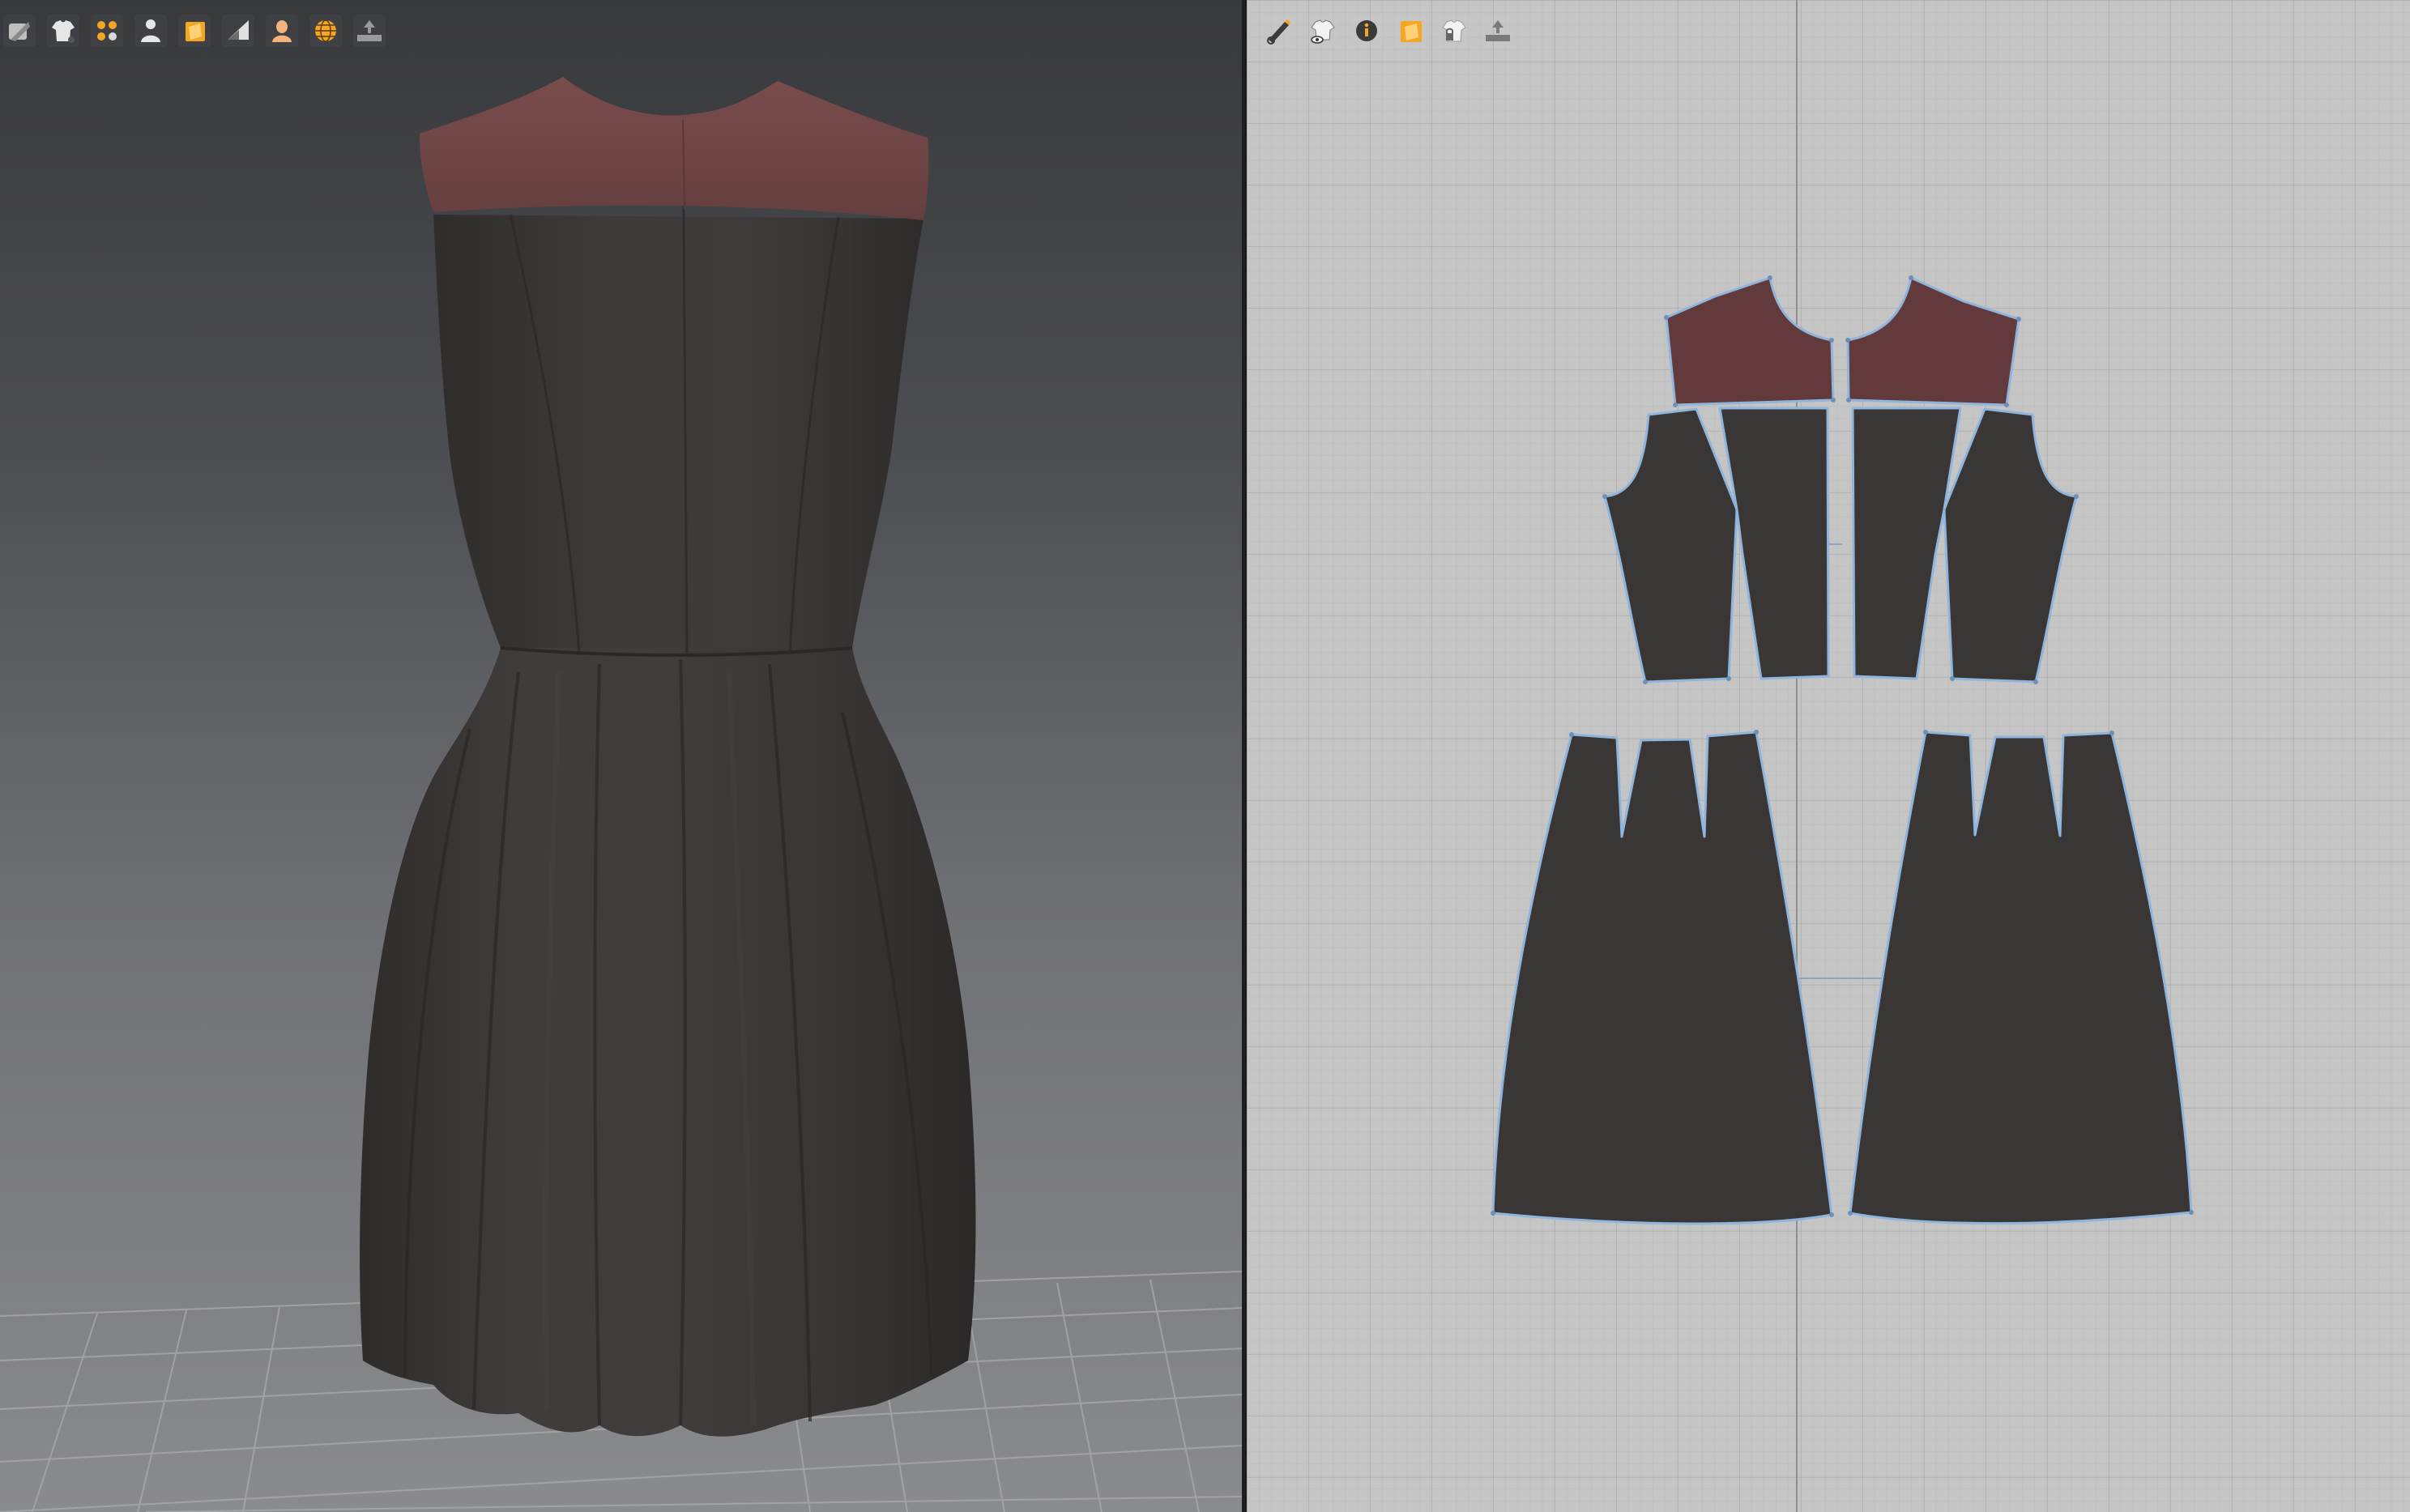 This screenshot has height=1512, width=2410. What do you see at coordinates (2010, 545) in the screenshot?
I see `pattern-piece-bodice-side-right` at bounding box center [2010, 545].